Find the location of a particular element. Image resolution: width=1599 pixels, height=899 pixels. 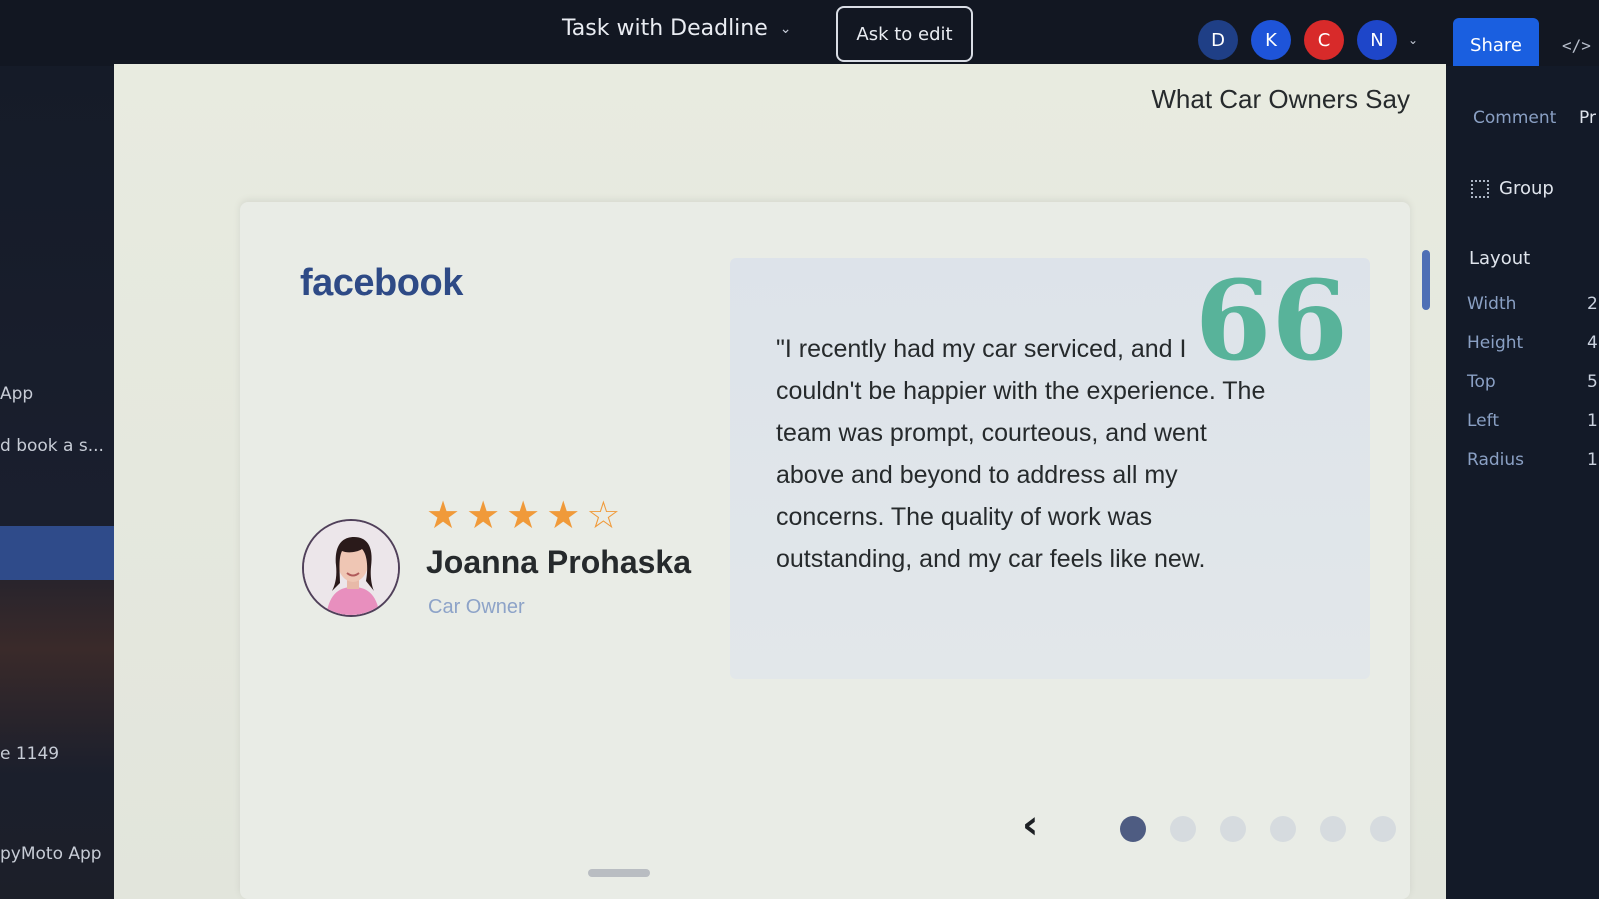

scrollbar is located at coordinates (1426, 280).